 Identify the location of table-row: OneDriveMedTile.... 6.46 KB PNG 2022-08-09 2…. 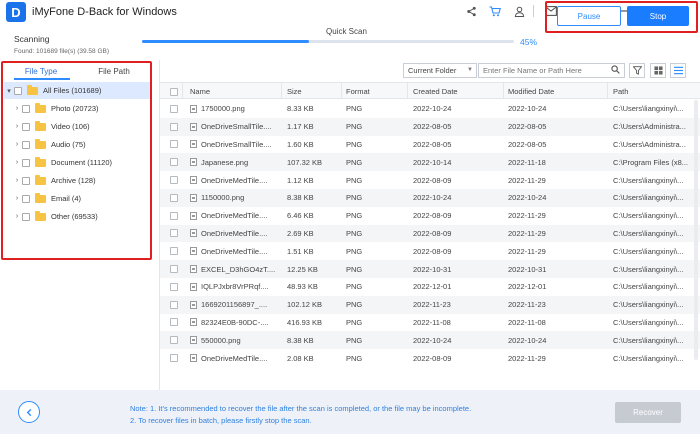
(430, 216).